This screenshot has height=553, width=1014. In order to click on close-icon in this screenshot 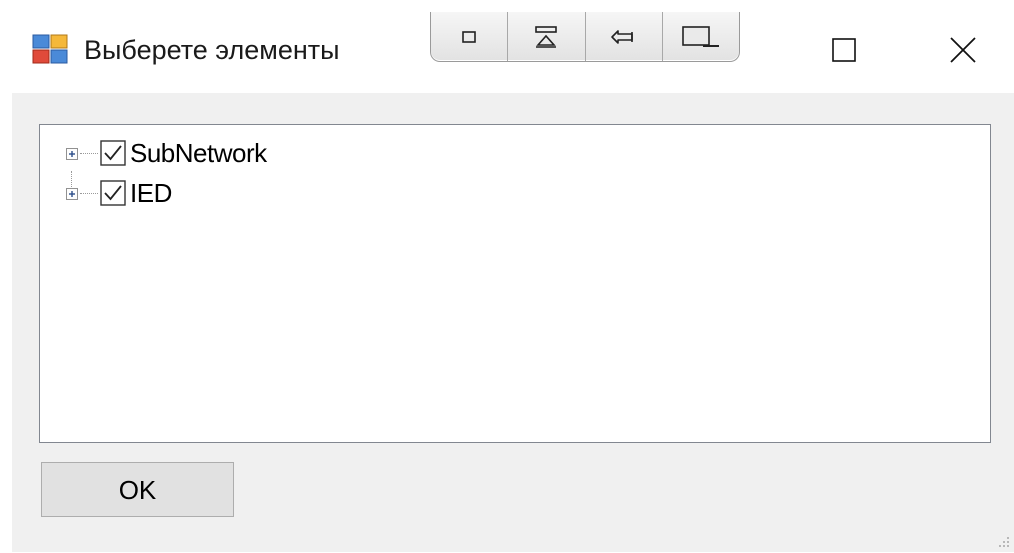, I will do `click(963, 50)`.